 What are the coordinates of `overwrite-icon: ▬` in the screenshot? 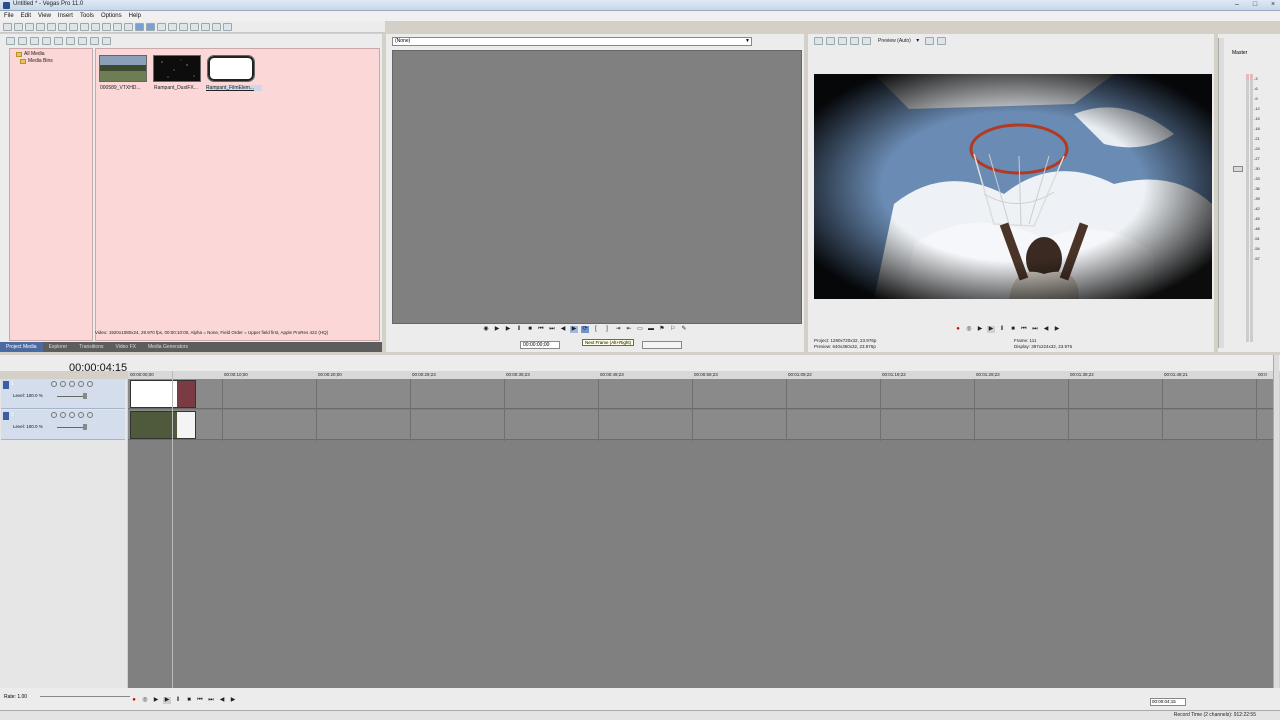 It's located at (651, 329).